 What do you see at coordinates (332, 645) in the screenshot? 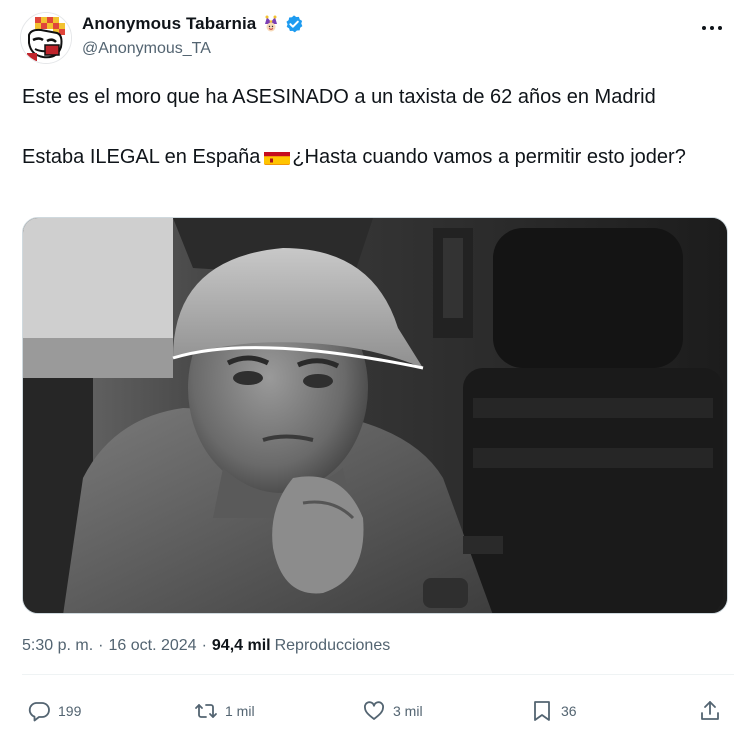
I see `views-label: Reproducciones` at bounding box center [332, 645].